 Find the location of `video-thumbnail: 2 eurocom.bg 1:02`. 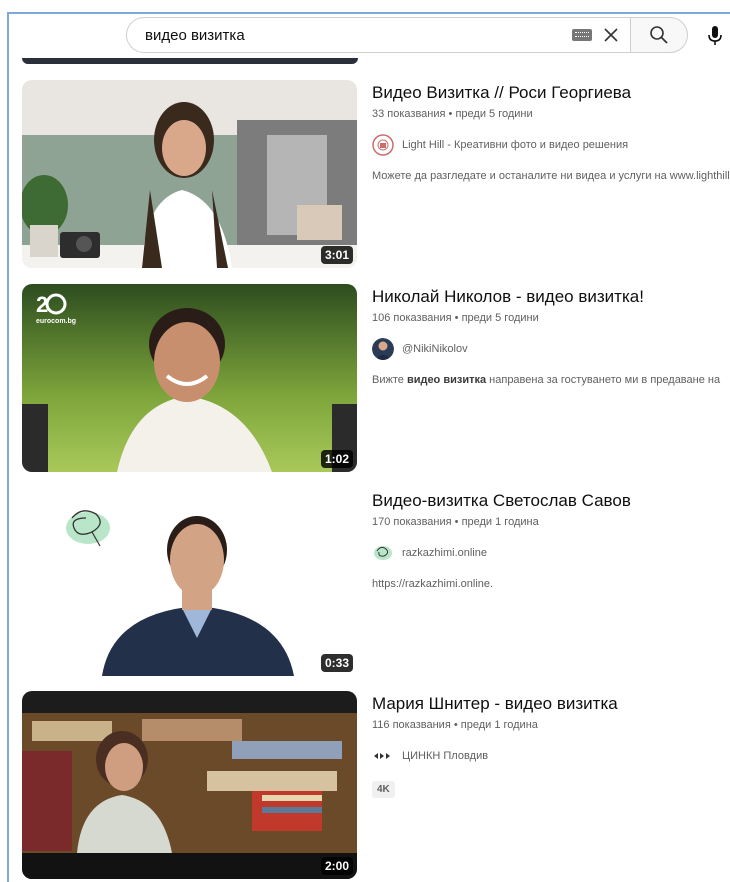

video-thumbnail: 2 eurocom.bg 1:02 is located at coordinates (189, 378).